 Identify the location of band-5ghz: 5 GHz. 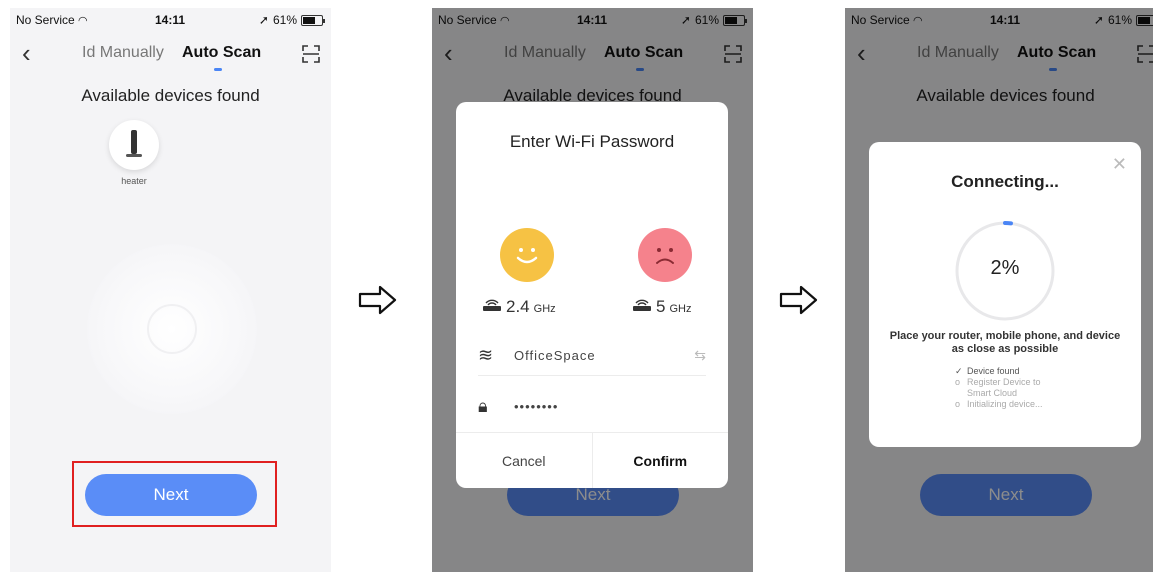
(661, 307).